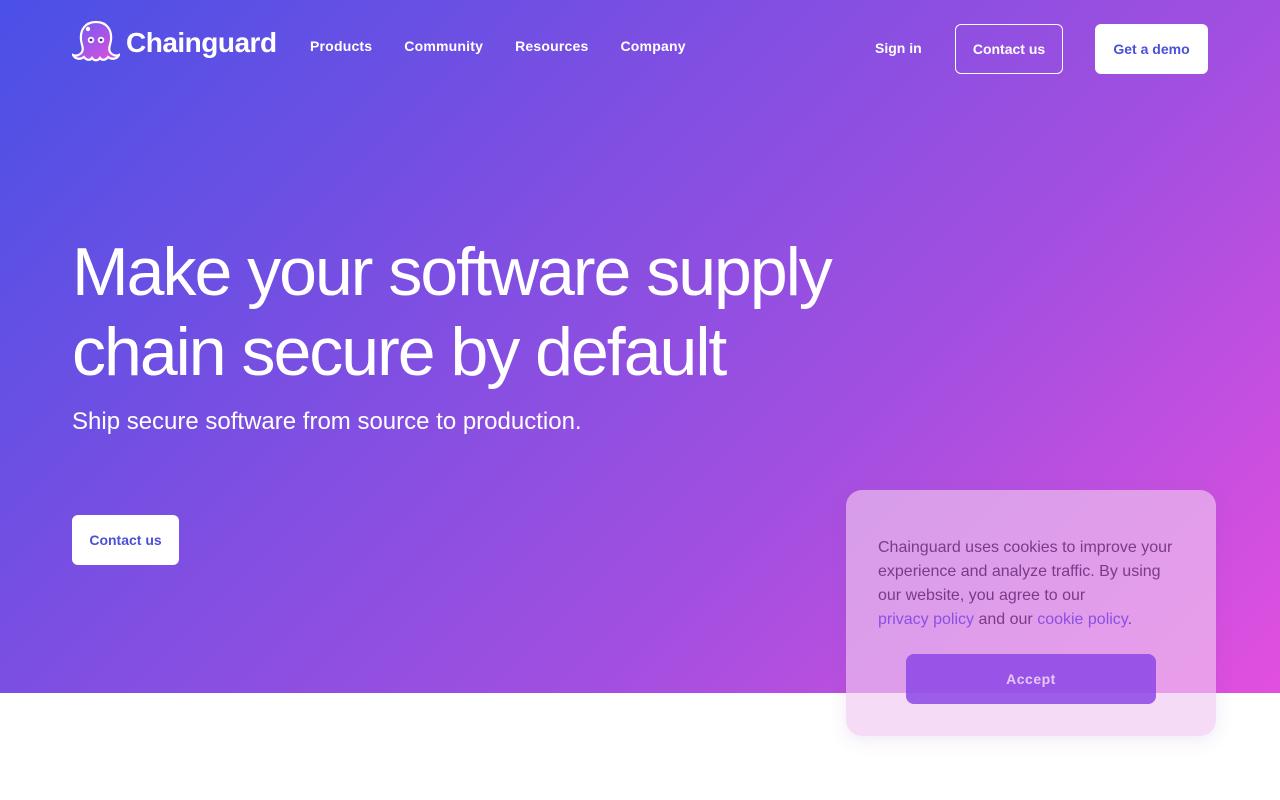 This screenshot has height=800, width=1280. I want to click on accept-cookies-button: Accept, so click(1031, 679).